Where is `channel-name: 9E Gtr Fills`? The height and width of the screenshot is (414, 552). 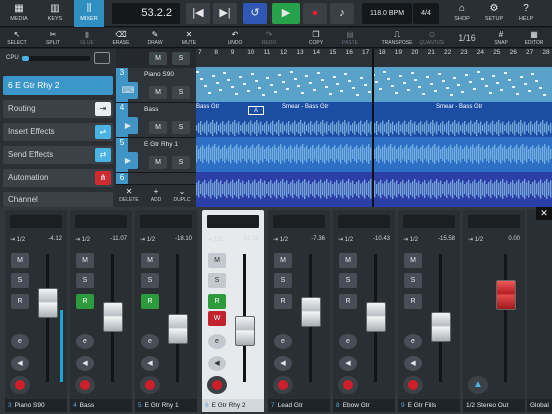 channel-name: 9E Gtr Fills is located at coordinates (429, 405).